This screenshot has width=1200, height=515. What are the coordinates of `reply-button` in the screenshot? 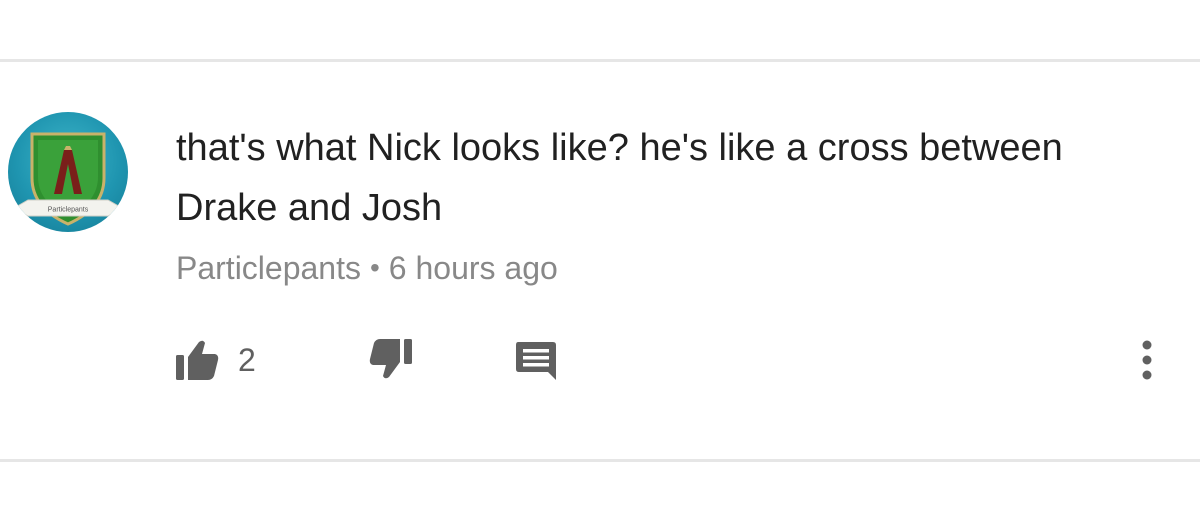 It's located at (536, 360).